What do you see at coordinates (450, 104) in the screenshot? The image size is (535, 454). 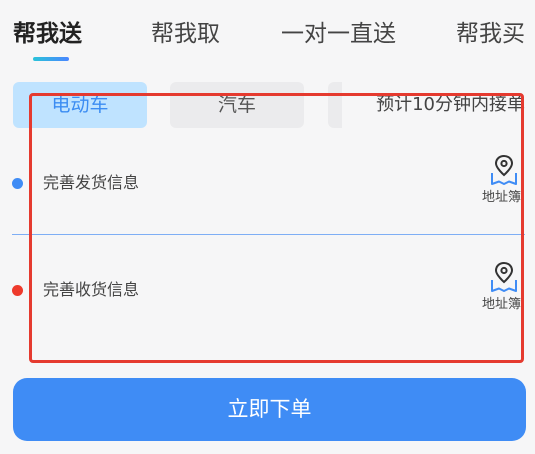 I see `eta-text: 预计10分钟内接单` at bounding box center [450, 104].